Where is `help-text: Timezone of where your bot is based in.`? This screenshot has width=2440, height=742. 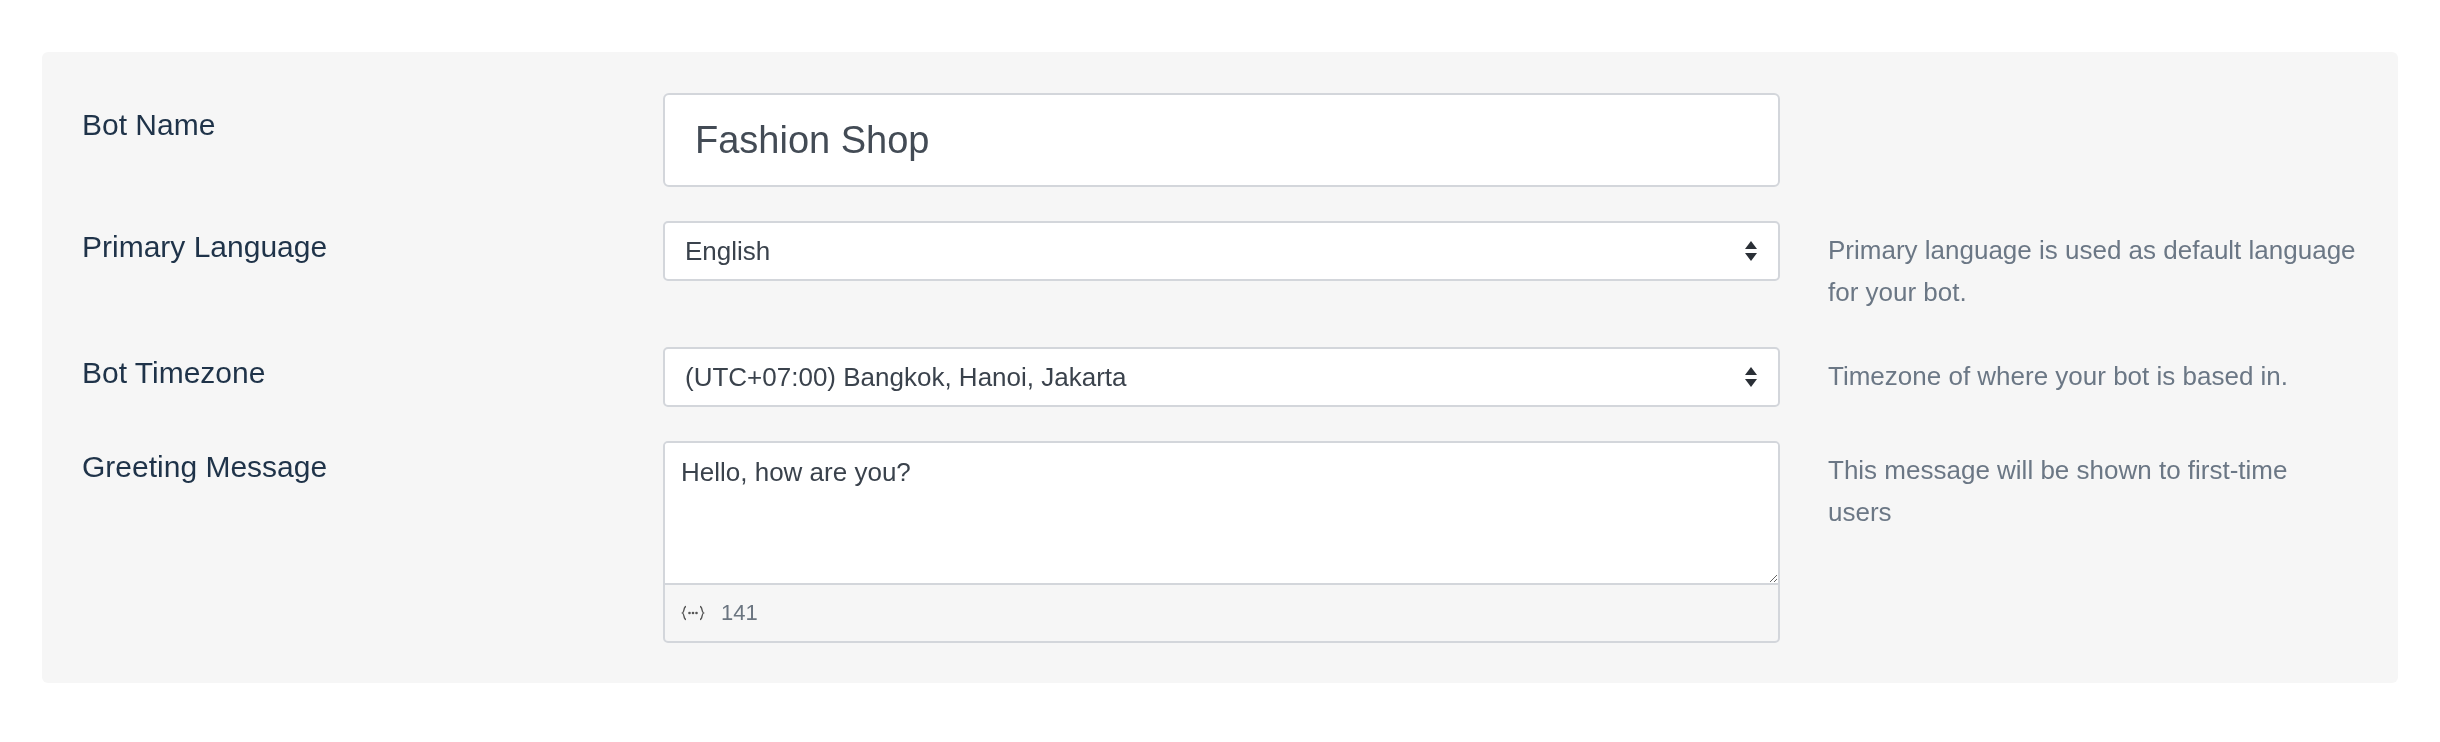
help-text: Timezone of where your bot is based in. is located at coordinates (2058, 376).